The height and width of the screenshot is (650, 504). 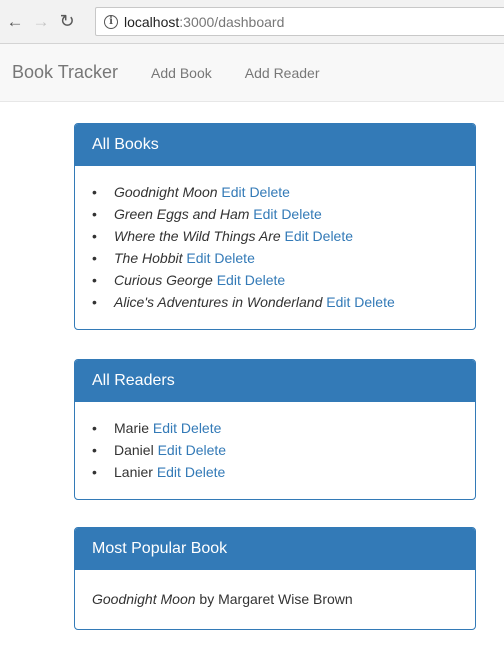 I want to click on list-item: Goodnight Moon Edit Delete, so click(x=275, y=192).